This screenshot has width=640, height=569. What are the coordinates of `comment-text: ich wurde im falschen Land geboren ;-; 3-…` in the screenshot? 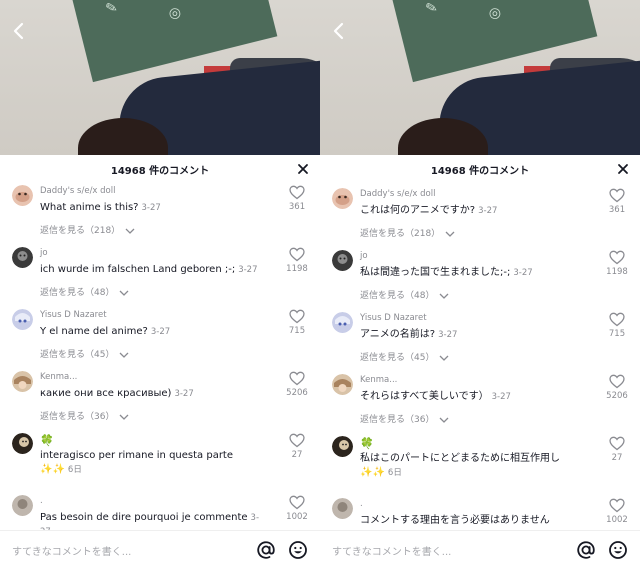 It's located at (149, 269).